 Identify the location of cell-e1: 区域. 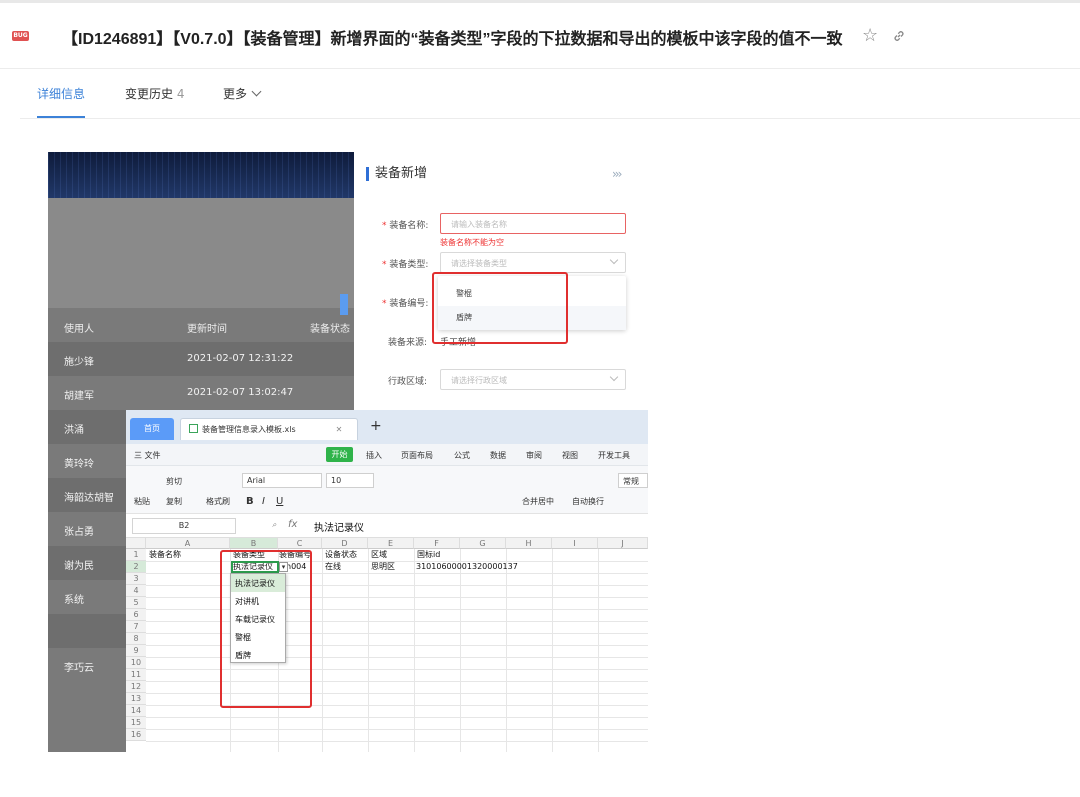
(379, 555).